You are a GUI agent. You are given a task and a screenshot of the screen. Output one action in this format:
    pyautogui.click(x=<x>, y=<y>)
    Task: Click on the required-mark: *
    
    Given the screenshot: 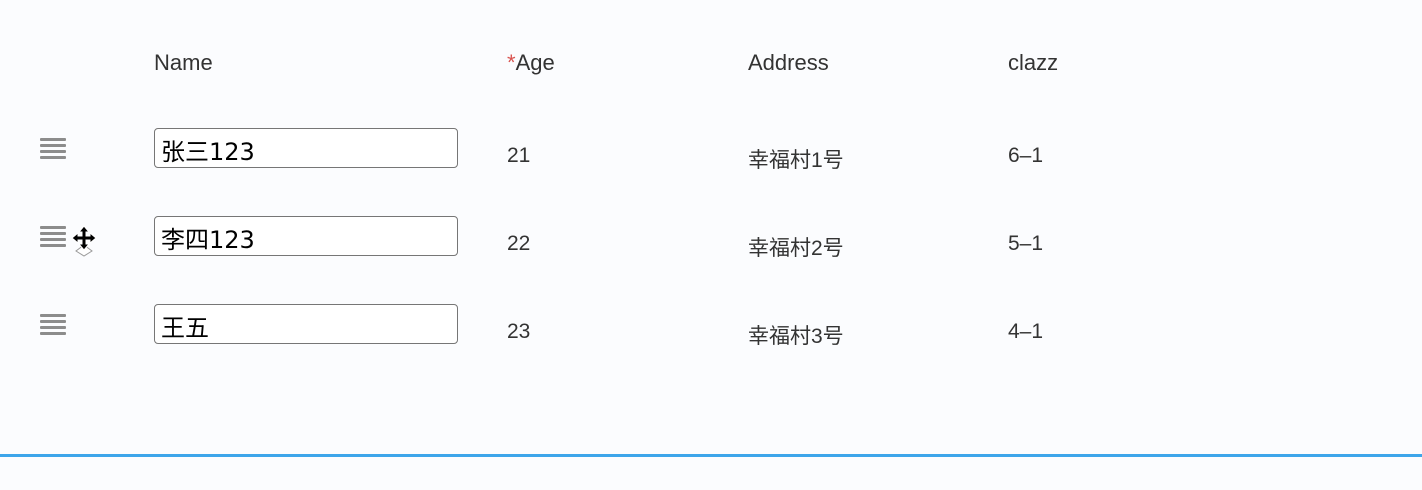 What is the action you would take?
    pyautogui.click(x=511, y=62)
    